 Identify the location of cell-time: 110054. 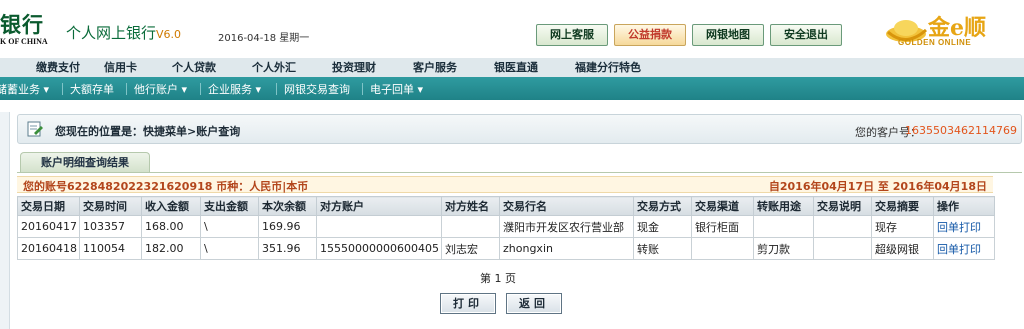
(110, 248).